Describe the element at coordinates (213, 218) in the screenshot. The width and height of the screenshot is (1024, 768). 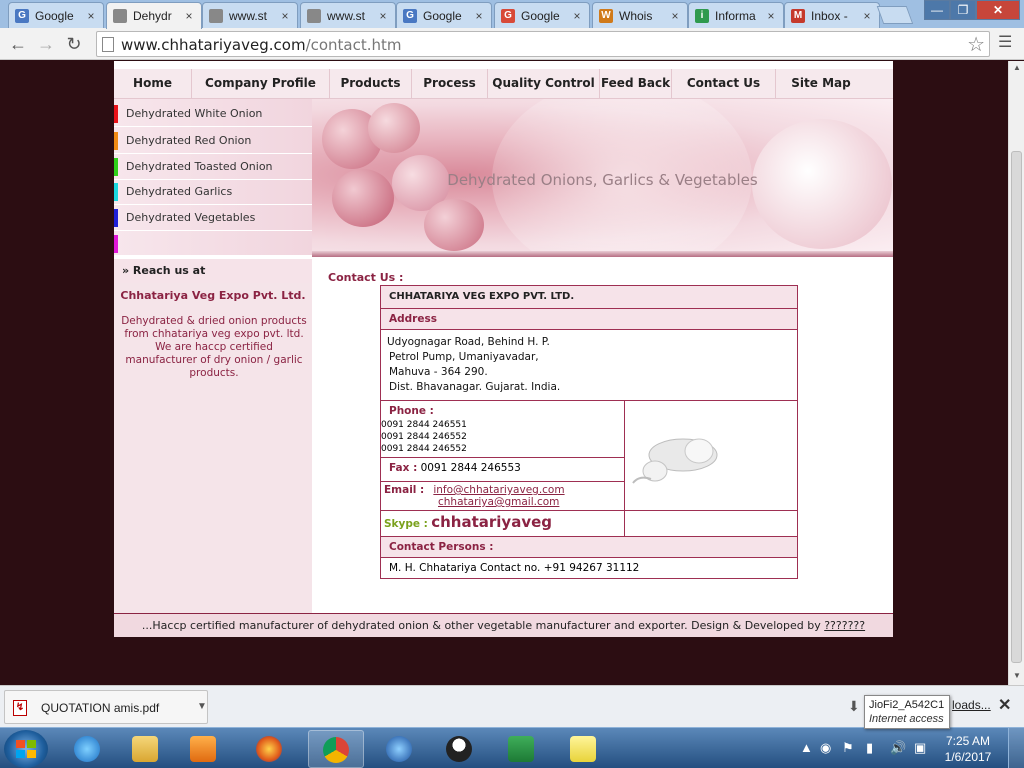
I see `menu-item-vegetables: Dehydrated Vegetables` at that location.